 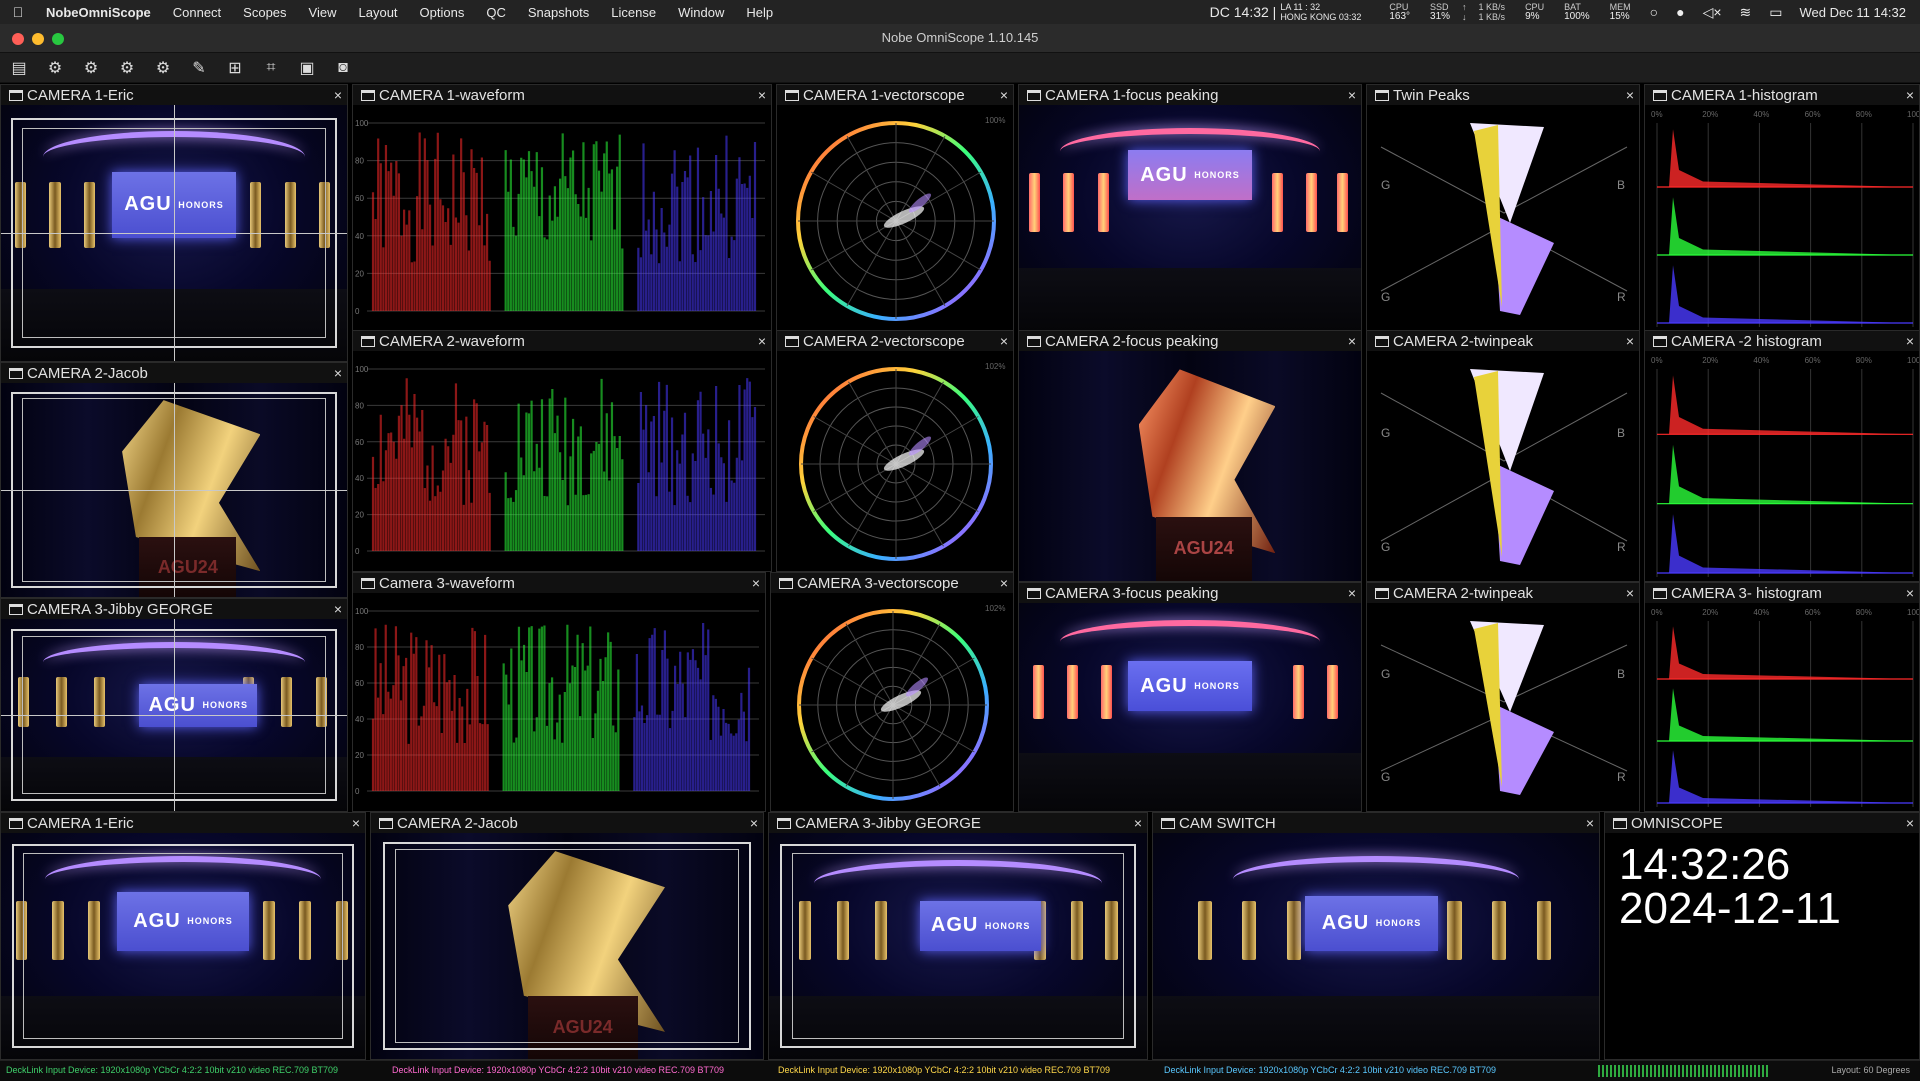 What do you see at coordinates (199, 68) in the screenshot?
I see `wrench-icon: ✎` at bounding box center [199, 68].